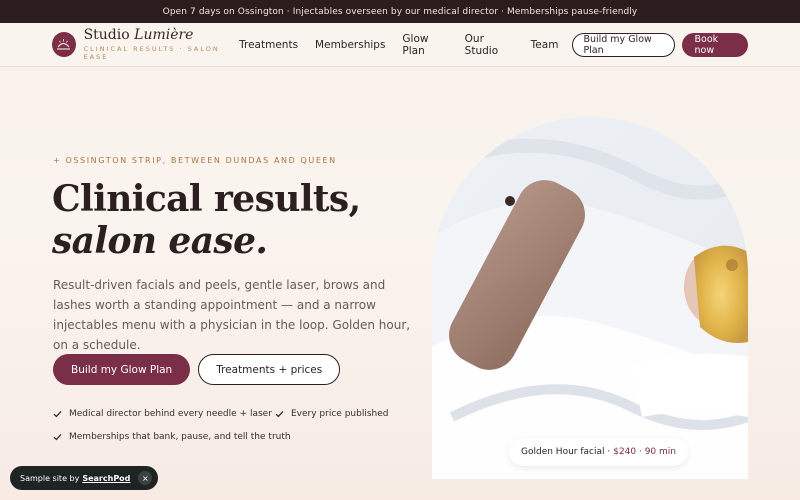  Describe the element at coordinates (489, 45) in the screenshot. I see `nav-link-our-studio: Our Studio` at that location.